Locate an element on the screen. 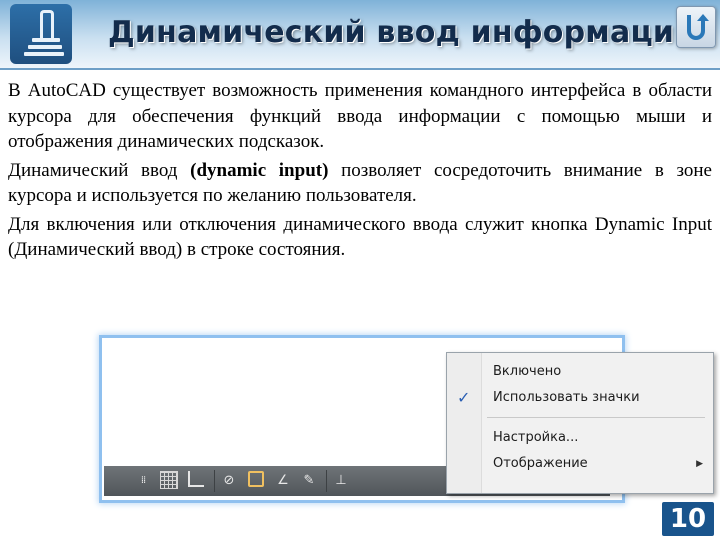  bold-term: (dynamic input) is located at coordinates (259, 170).